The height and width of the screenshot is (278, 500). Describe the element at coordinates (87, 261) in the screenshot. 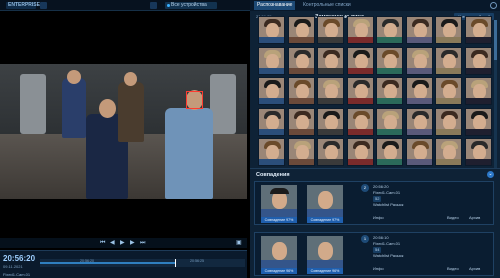

I see `timeline-label: 20:56:20` at that location.